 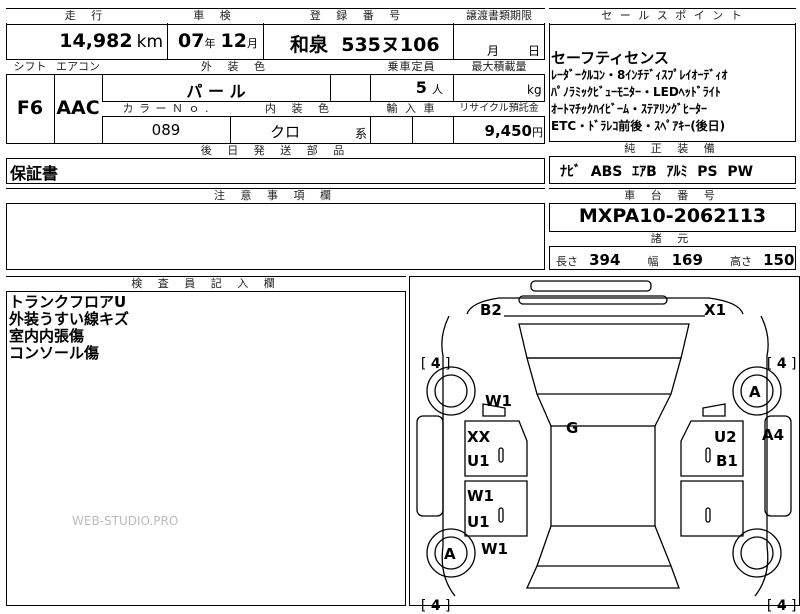 What do you see at coordinates (534, 90) in the screenshot?
I see `max-load-unit: kg` at bounding box center [534, 90].